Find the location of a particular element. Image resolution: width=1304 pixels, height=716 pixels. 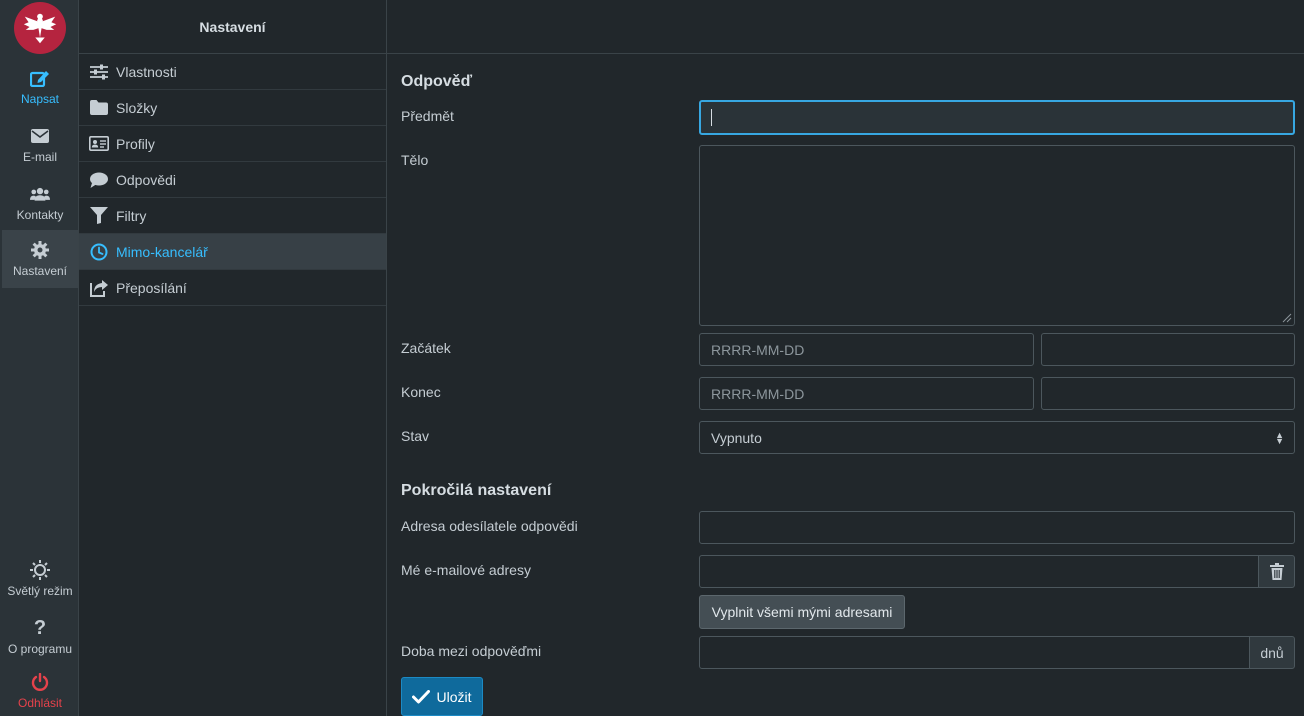

delete-address-button is located at coordinates (1276, 571).